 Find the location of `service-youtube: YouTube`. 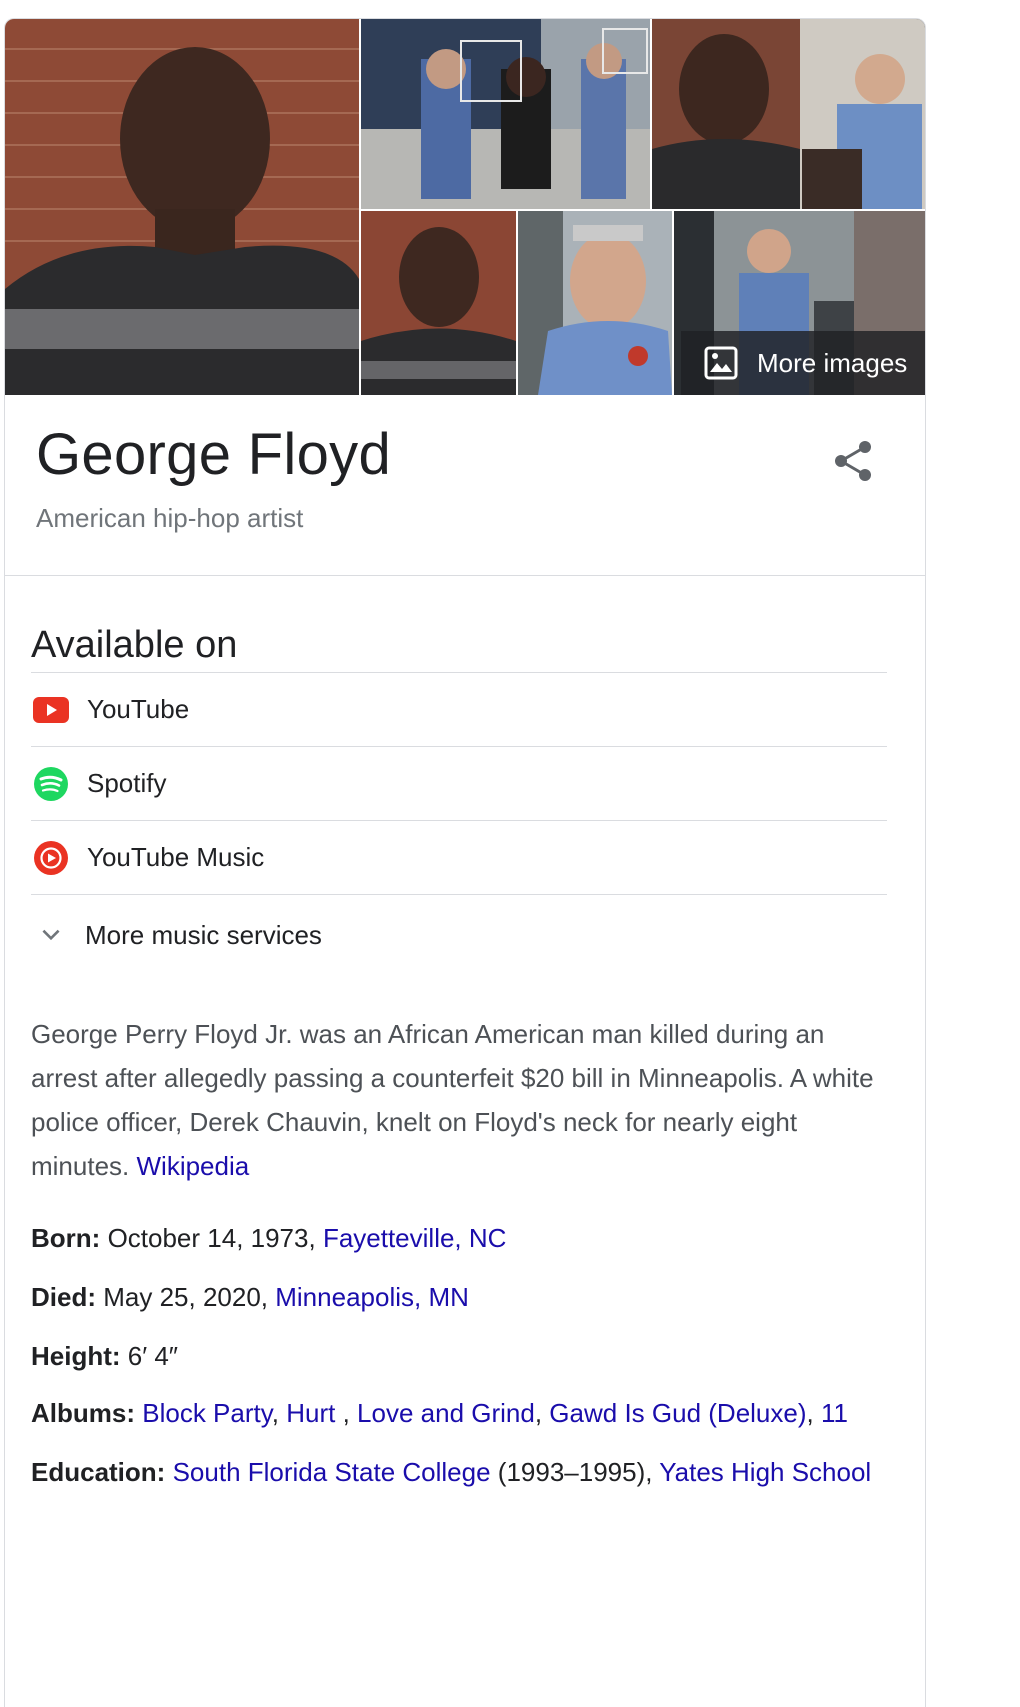

service-youtube: YouTube is located at coordinates (459, 709).